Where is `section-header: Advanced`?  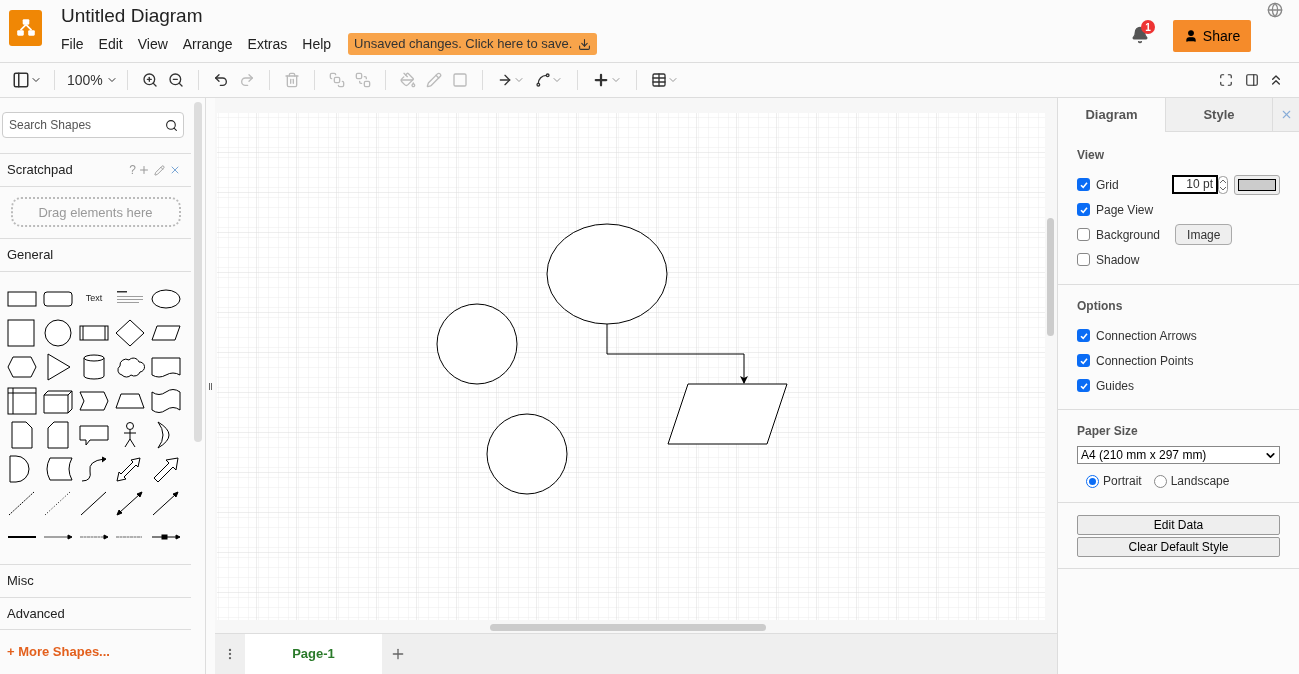
section-header: Advanced is located at coordinates (95, 613).